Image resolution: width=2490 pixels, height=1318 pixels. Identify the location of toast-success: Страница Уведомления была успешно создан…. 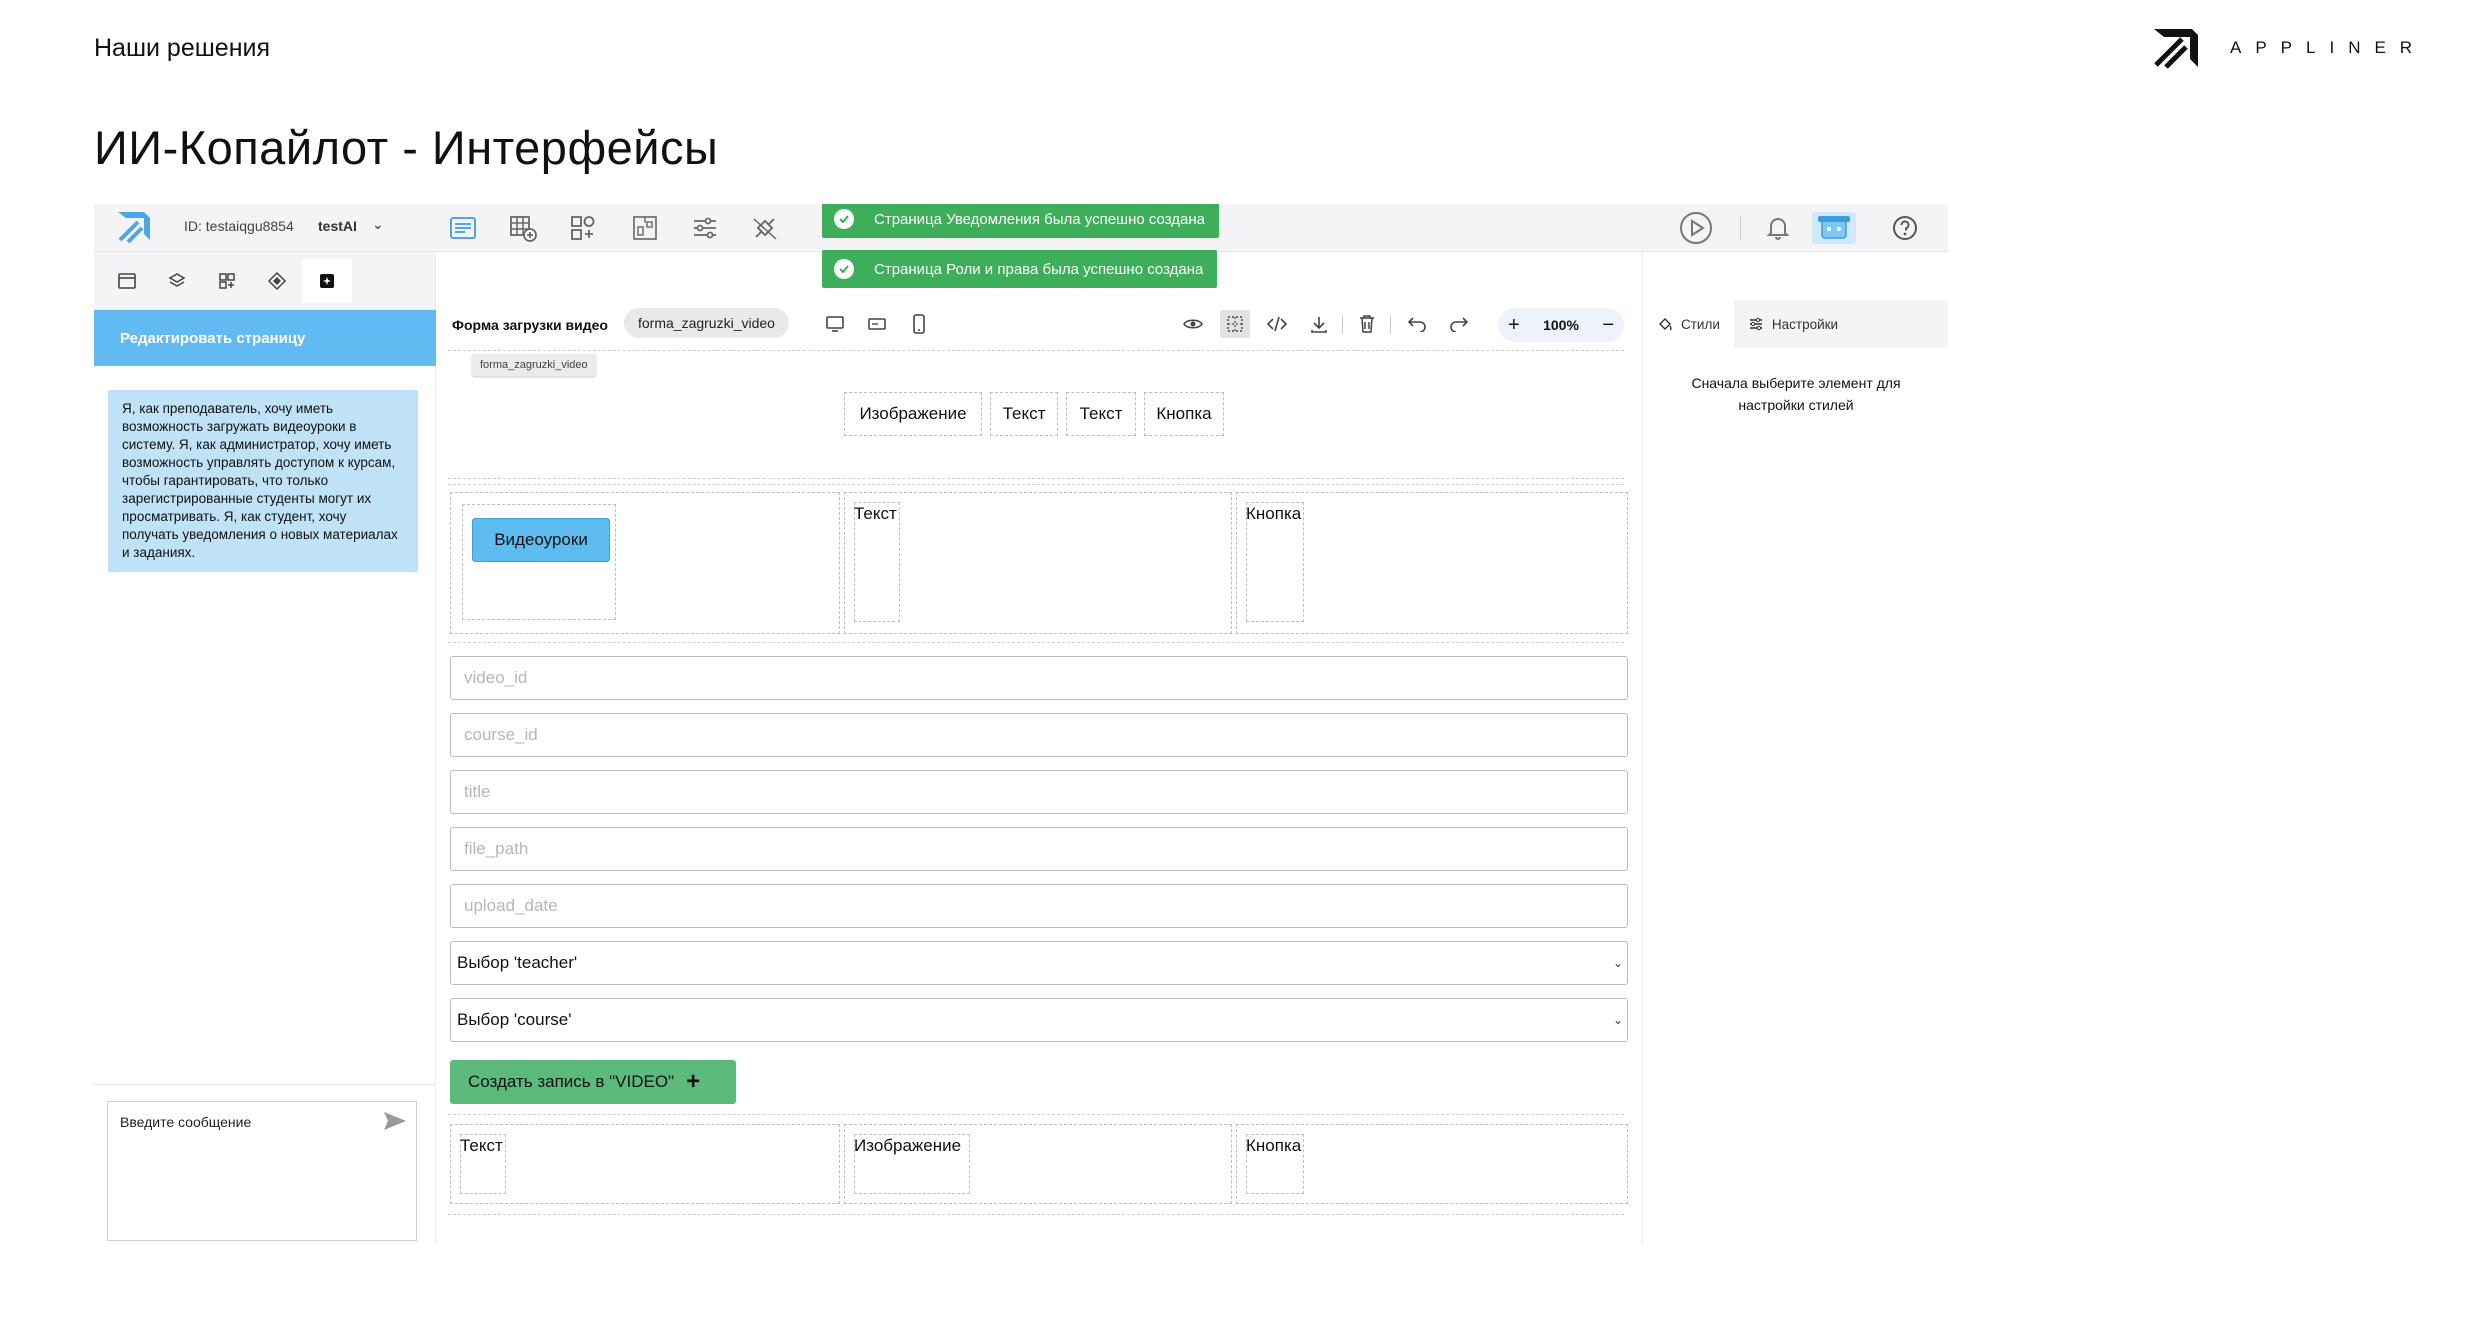
(1020, 221).